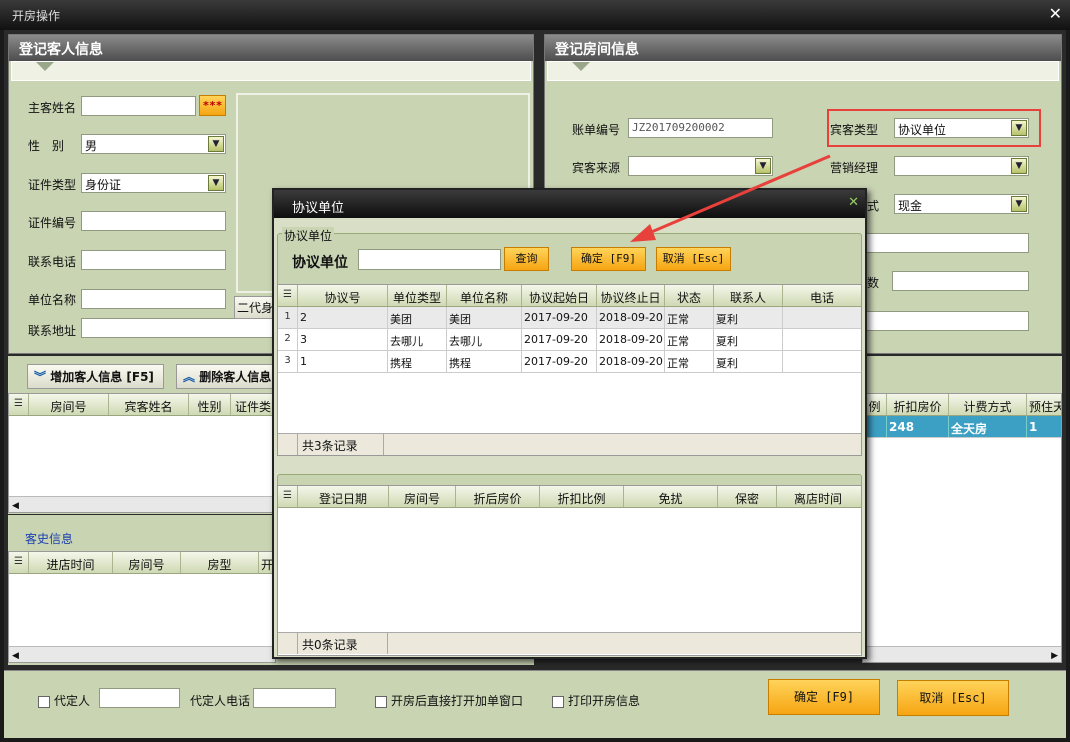  I want to click on col-header: 开, so click(266, 562).